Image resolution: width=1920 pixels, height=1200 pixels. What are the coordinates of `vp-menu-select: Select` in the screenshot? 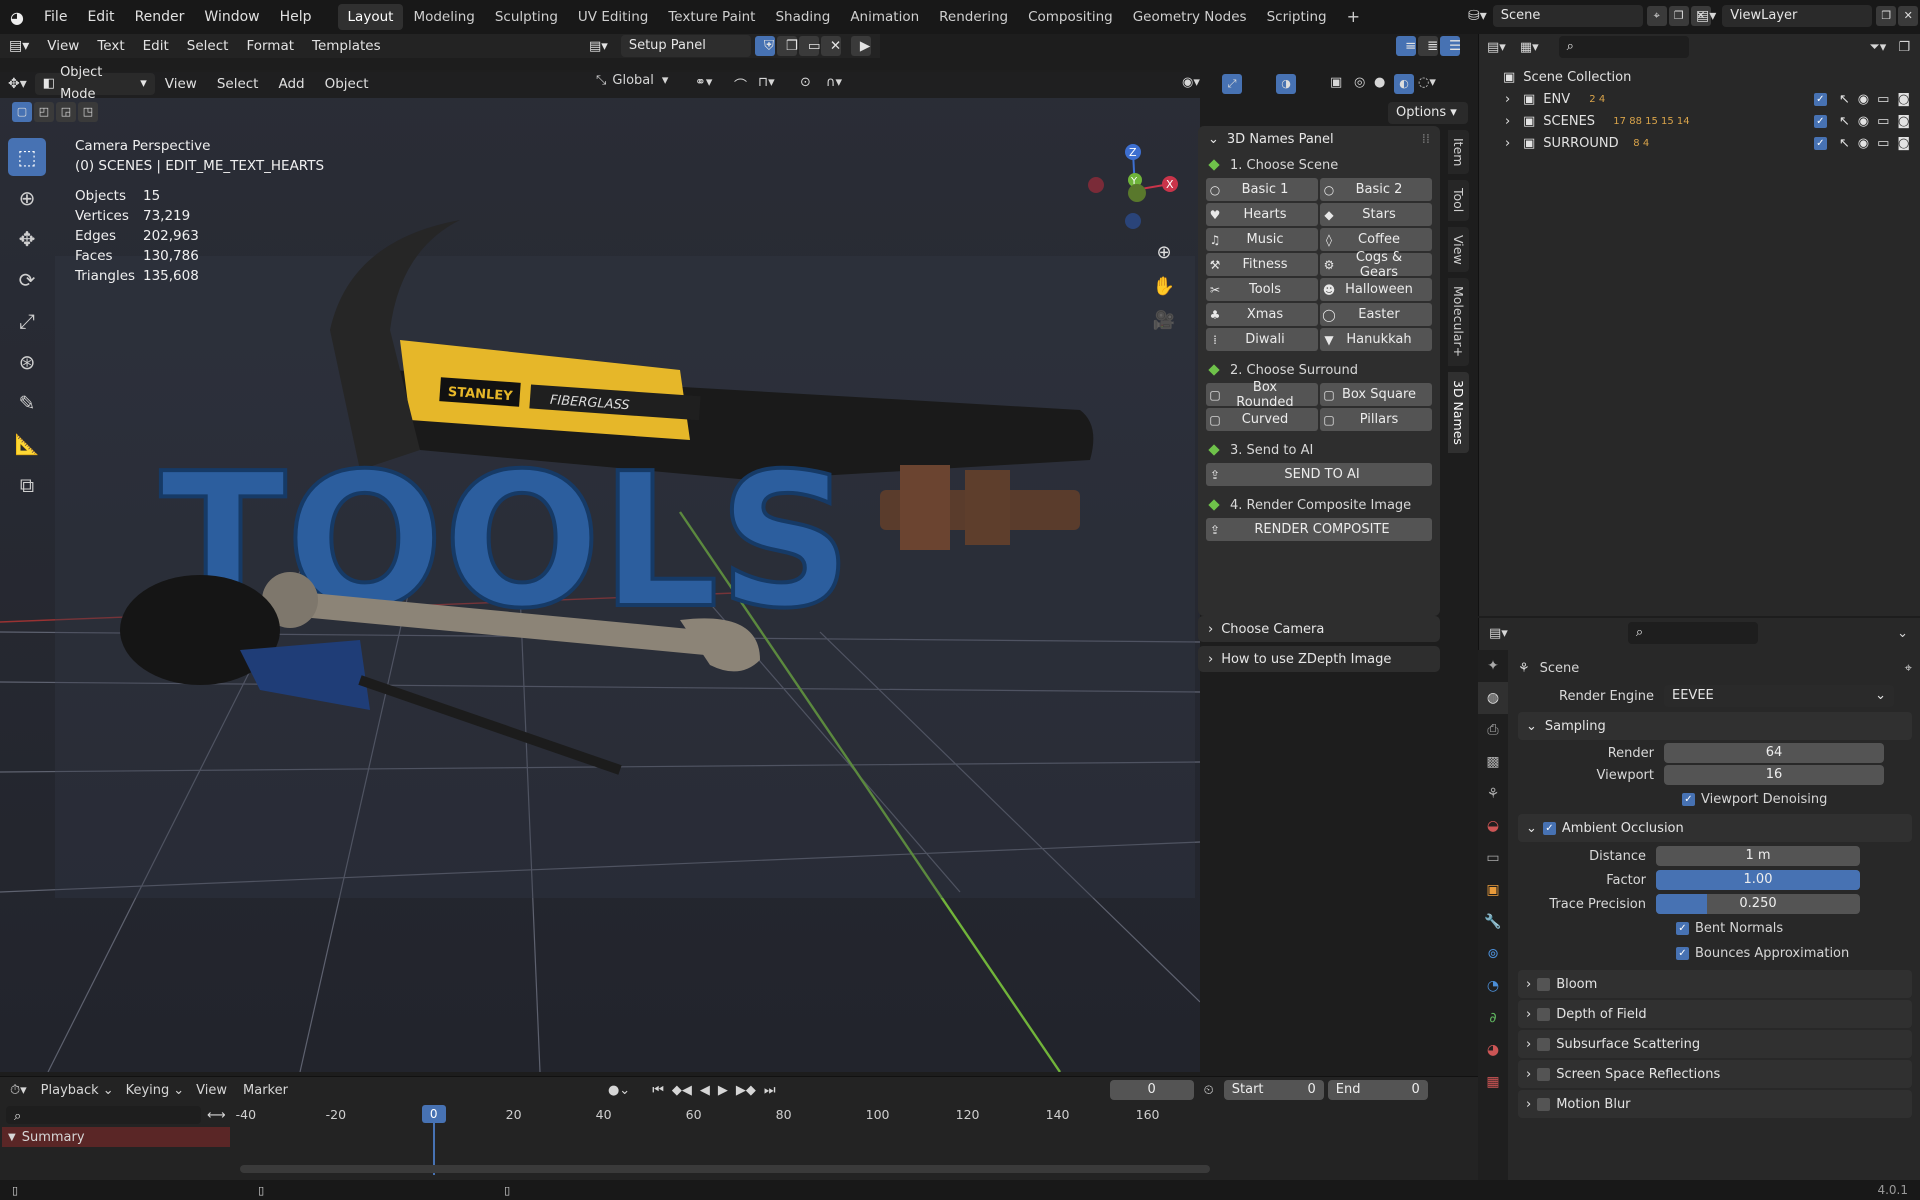 It's located at (238, 84).